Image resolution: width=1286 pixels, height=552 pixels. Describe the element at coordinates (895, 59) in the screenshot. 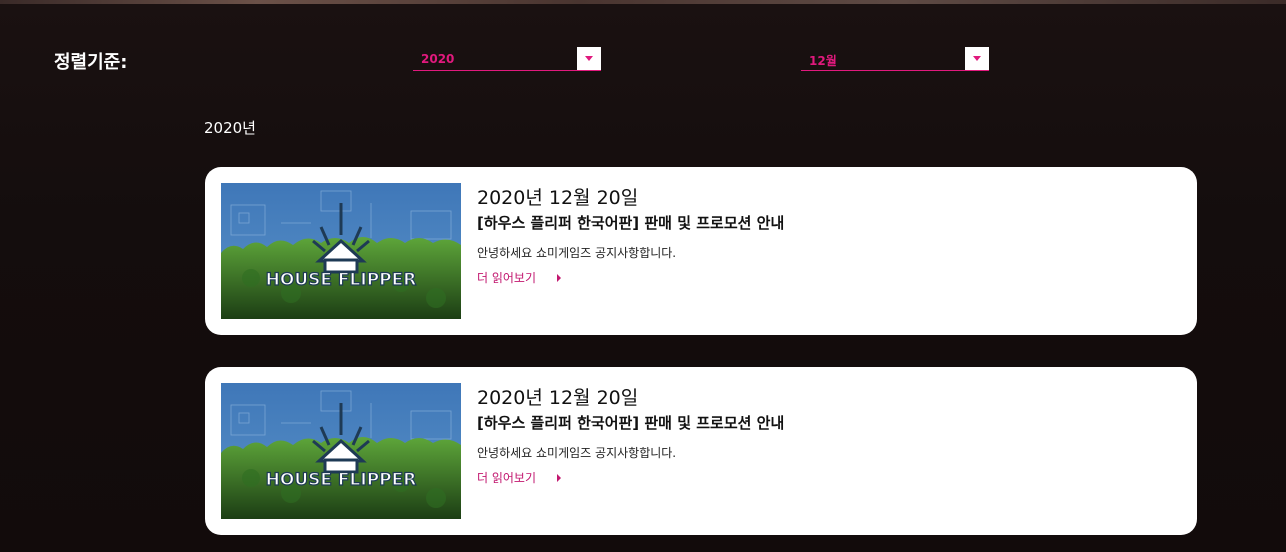

I see `month-select: 12월` at that location.